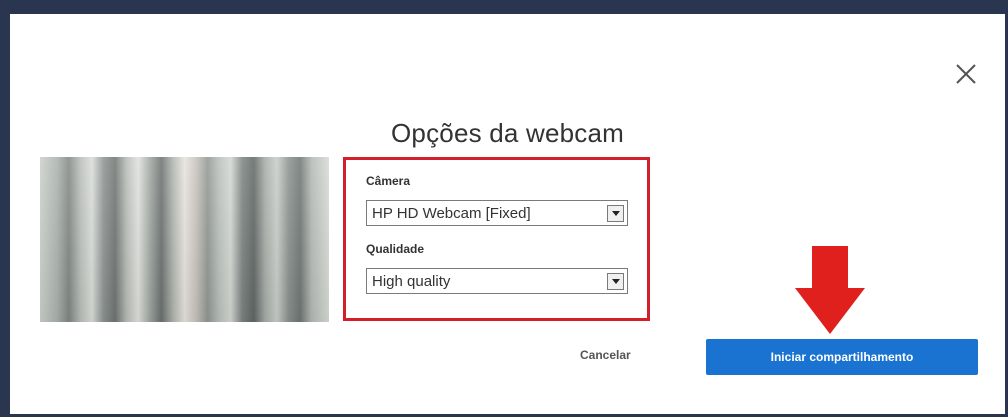 The image size is (1008, 417). I want to click on quality-select-value: High quality, so click(411, 281).